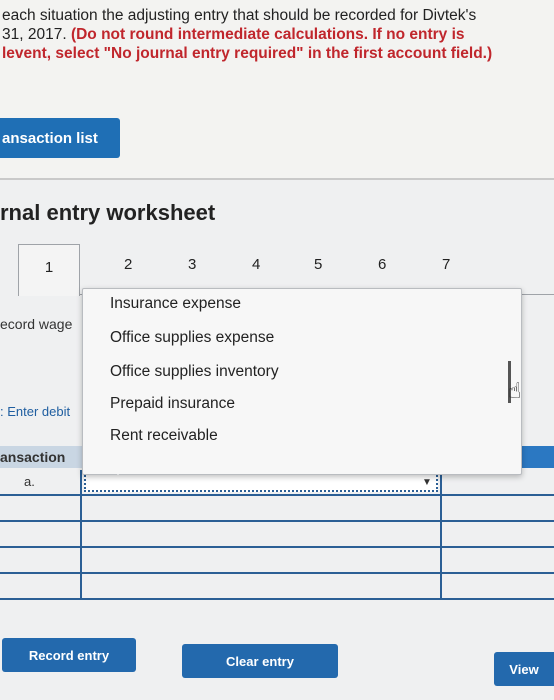 This screenshot has width=554, height=700. What do you see at coordinates (256, 264) in the screenshot?
I see `tab-4: 4` at bounding box center [256, 264].